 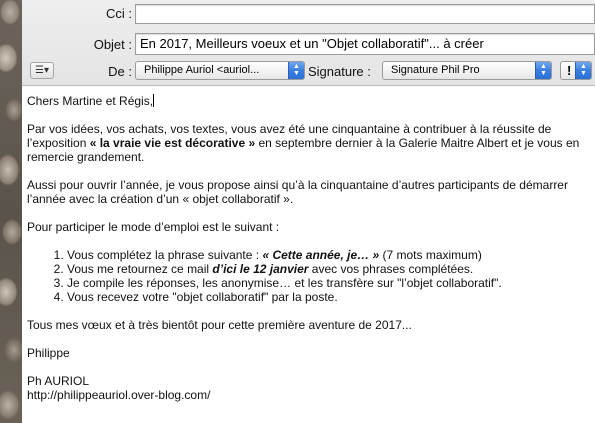 I want to click on action-menu-button: ☰▾, so click(x=42, y=70).